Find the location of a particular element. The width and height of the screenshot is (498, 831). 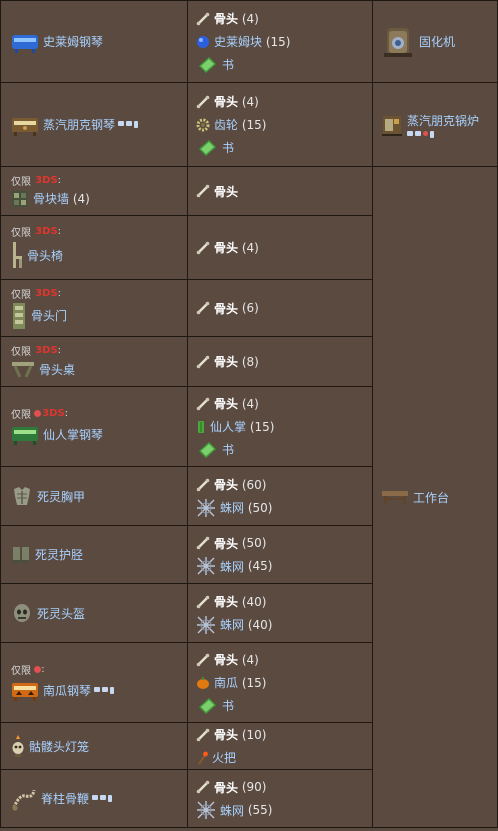

ingredient-link: 仙人掌 is located at coordinates (228, 426).